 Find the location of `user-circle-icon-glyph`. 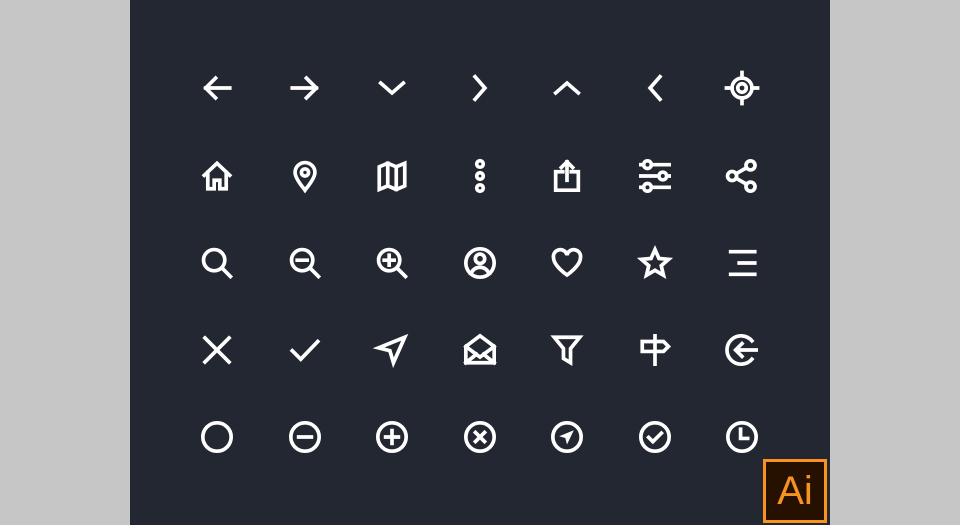

user-circle-icon-glyph is located at coordinates (480, 263).